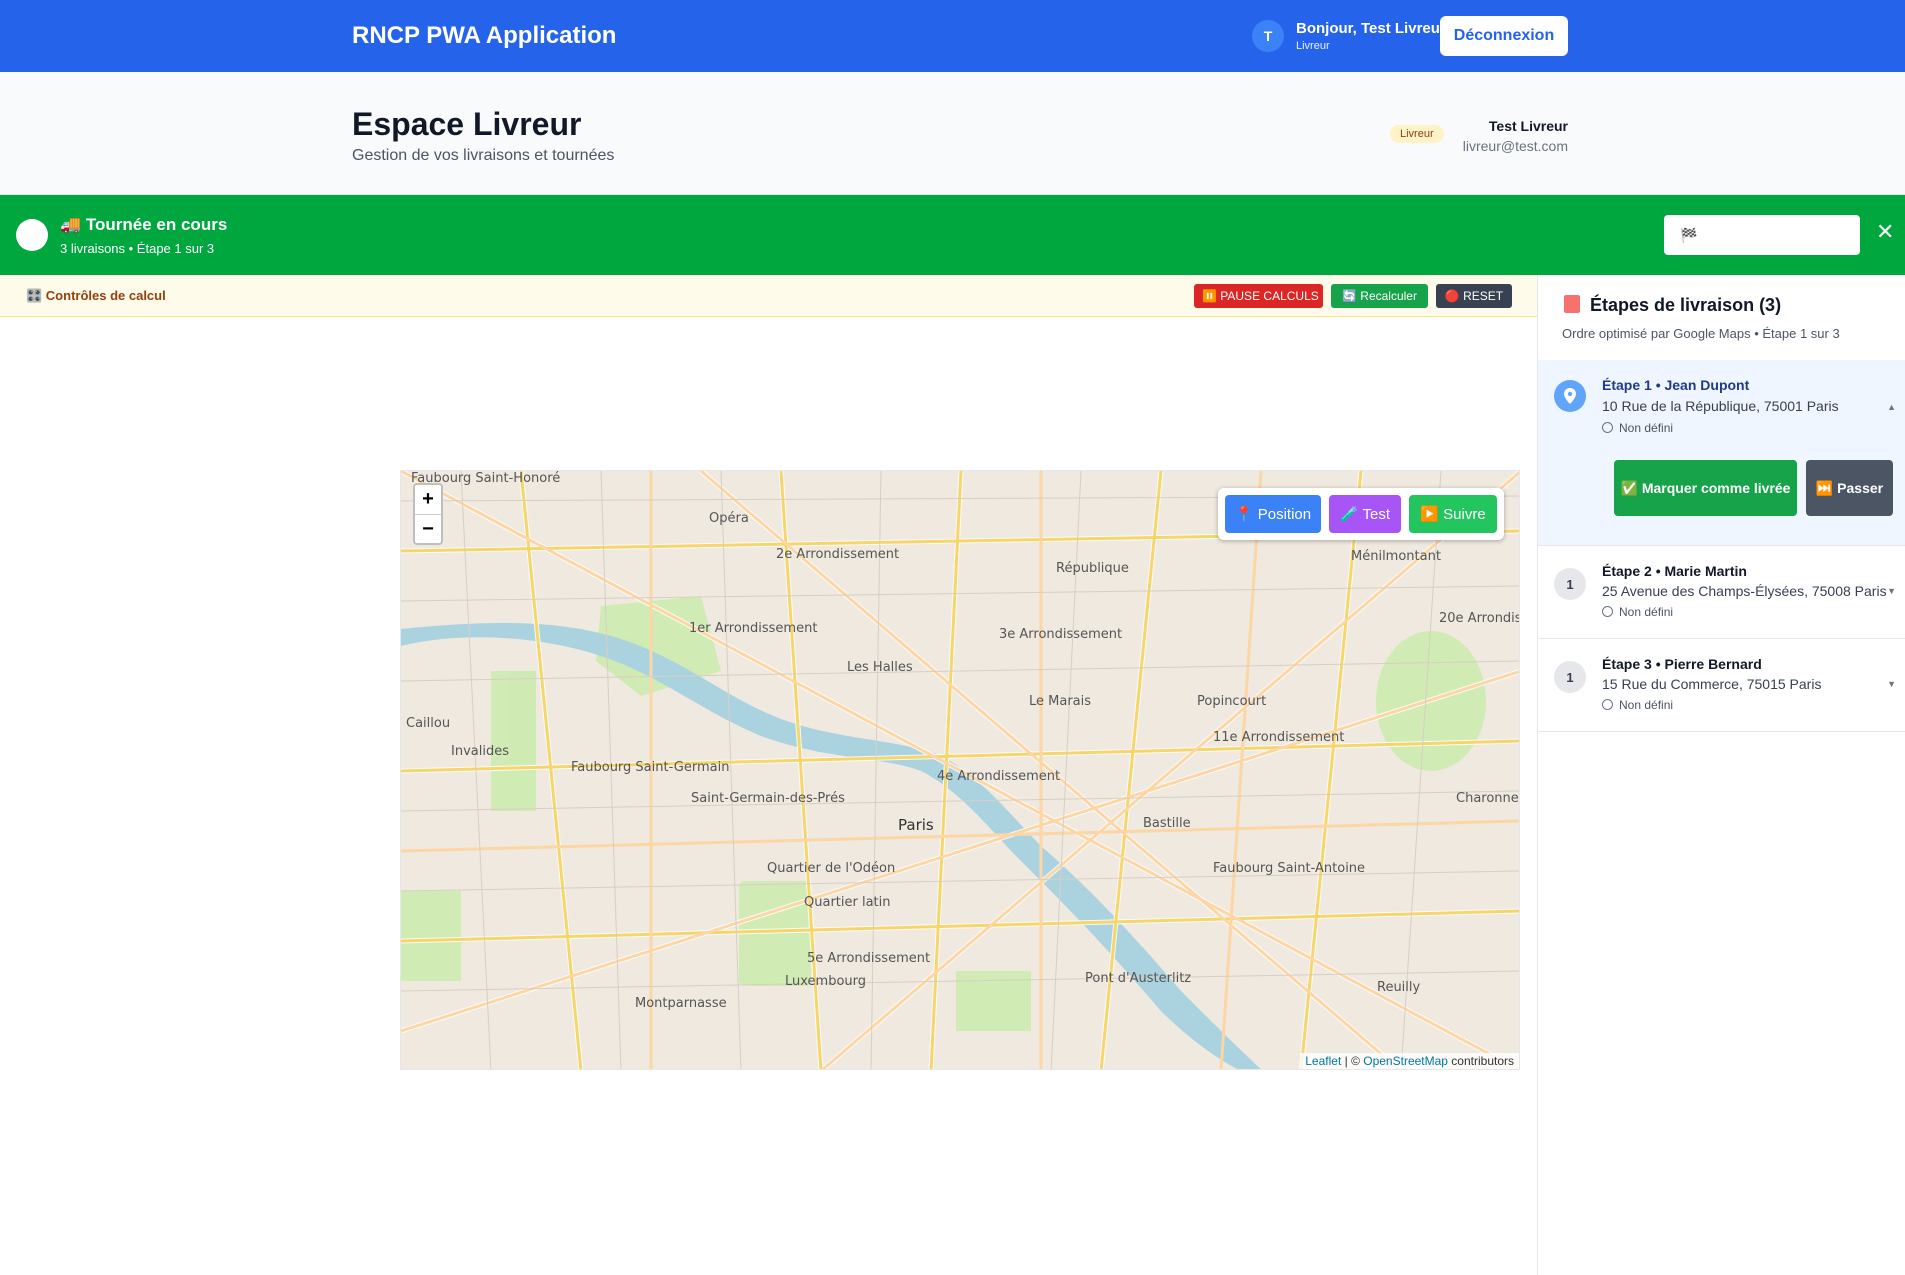 The width and height of the screenshot is (1905, 1275). I want to click on map-label: Bastille, so click(1167, 823).